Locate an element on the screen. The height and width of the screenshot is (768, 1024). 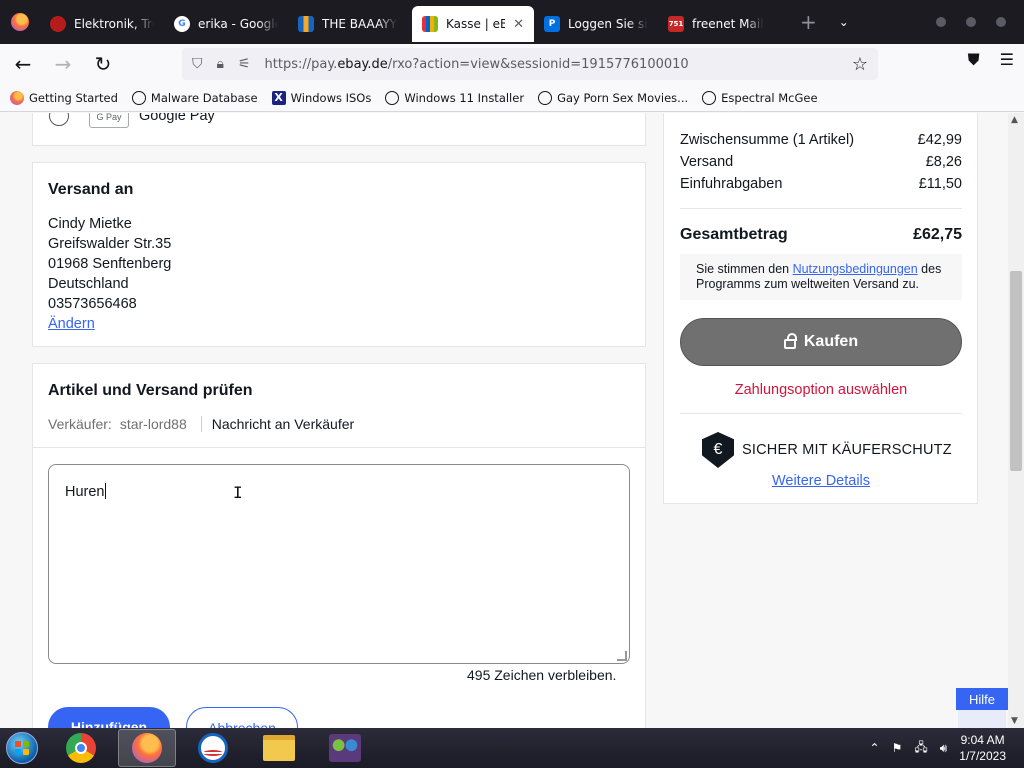
forward-arrow-icon: → is located at coordinates (63, 64).